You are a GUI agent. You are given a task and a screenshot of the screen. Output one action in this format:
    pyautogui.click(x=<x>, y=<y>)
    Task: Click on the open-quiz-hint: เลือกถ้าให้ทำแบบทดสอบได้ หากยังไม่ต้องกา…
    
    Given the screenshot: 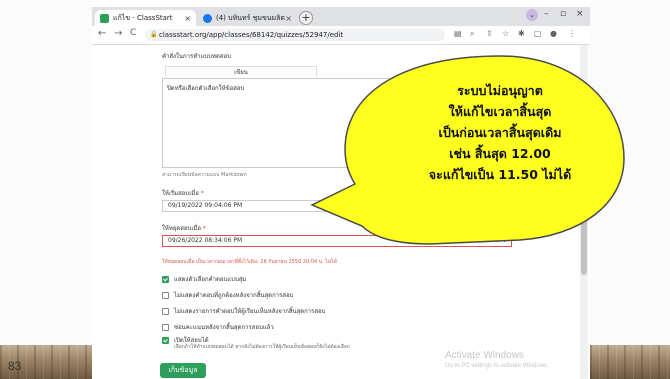 What is the action you would take?
    pyautogui.click(x=262, y=347)
    